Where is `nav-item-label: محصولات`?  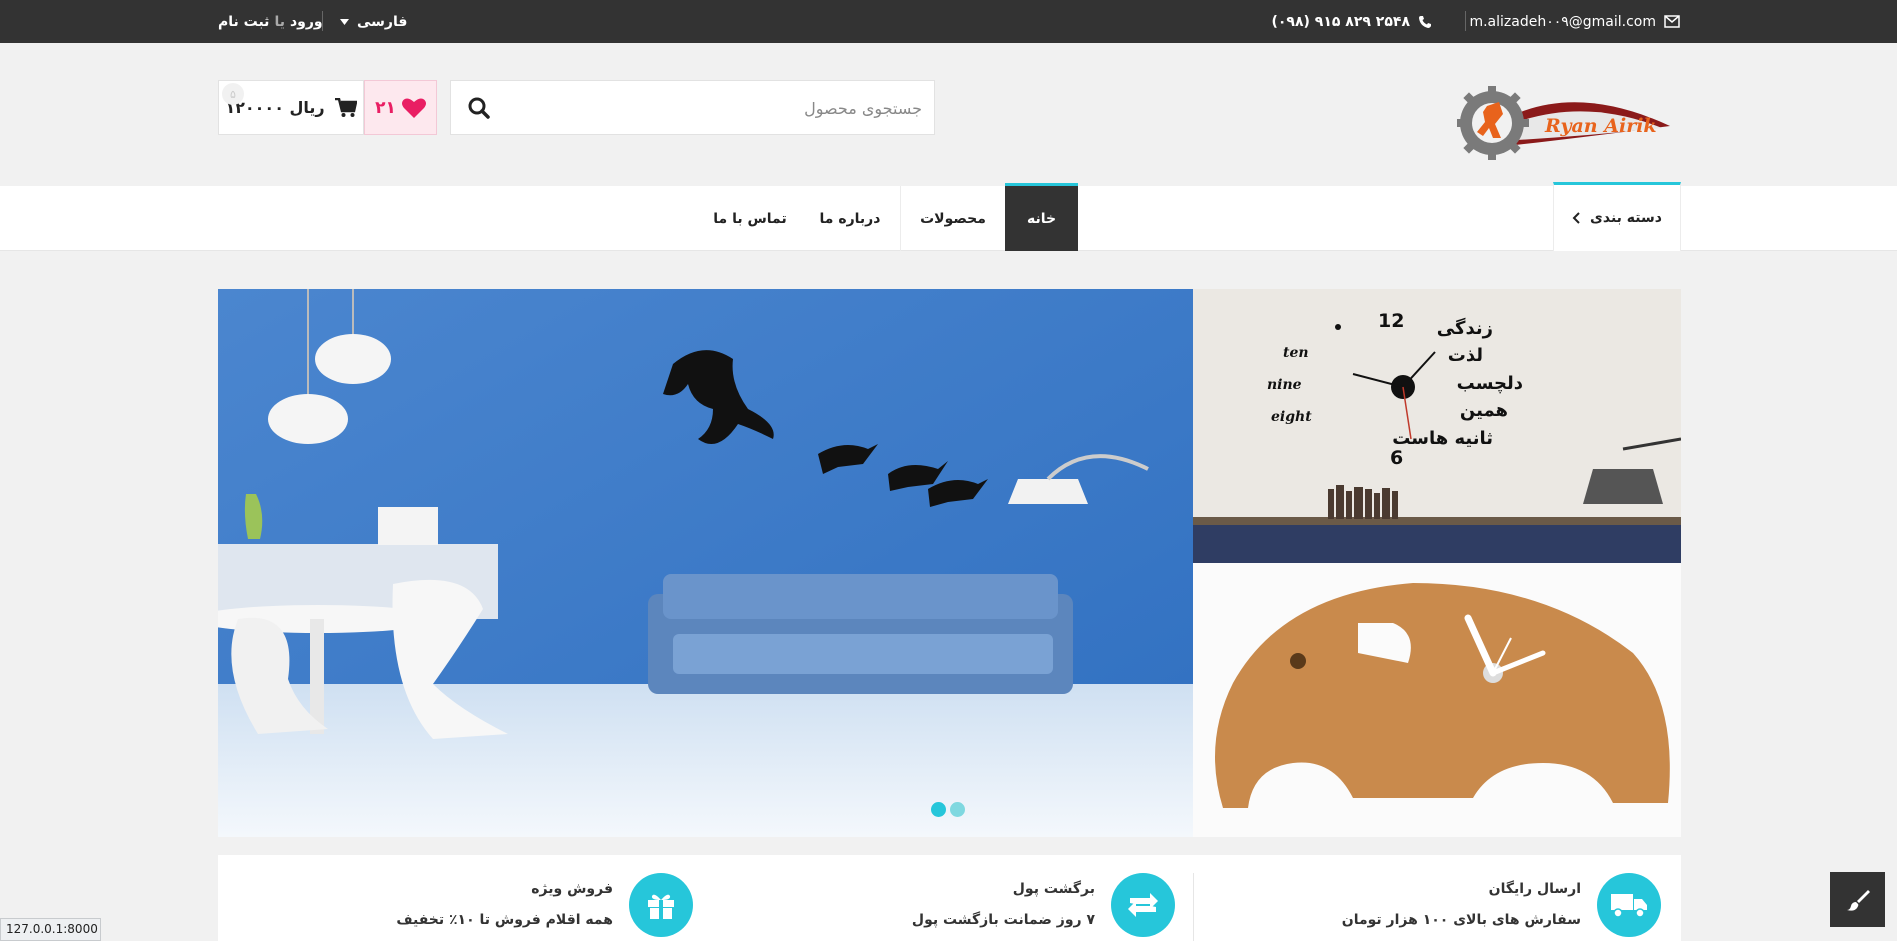
nav-item-label: محصولات is located at coordinates (953, 218).